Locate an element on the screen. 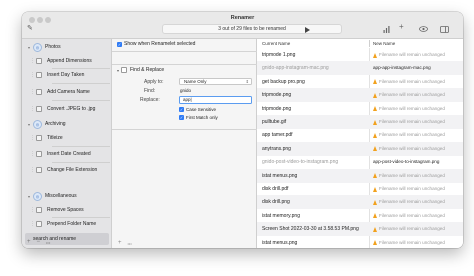 The image size is (474, 276). current-name-cell: pulltube.gif is located at coordinates (274, 122).